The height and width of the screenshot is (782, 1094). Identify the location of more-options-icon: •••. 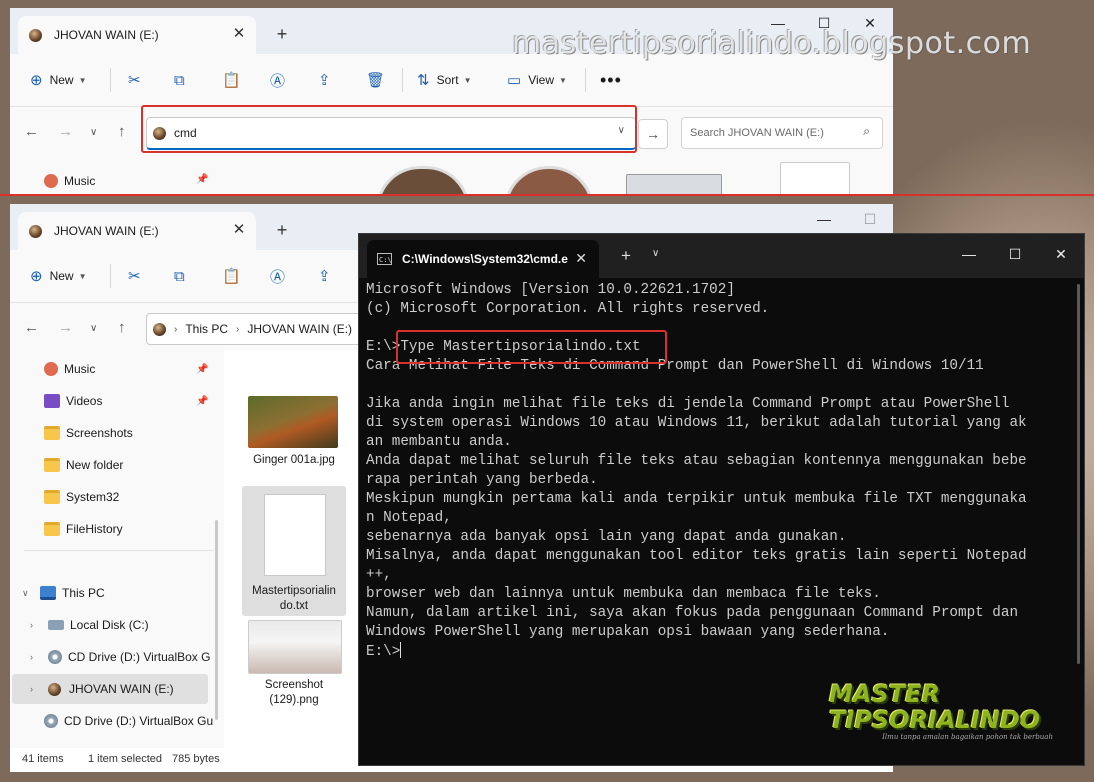
(611, 80).